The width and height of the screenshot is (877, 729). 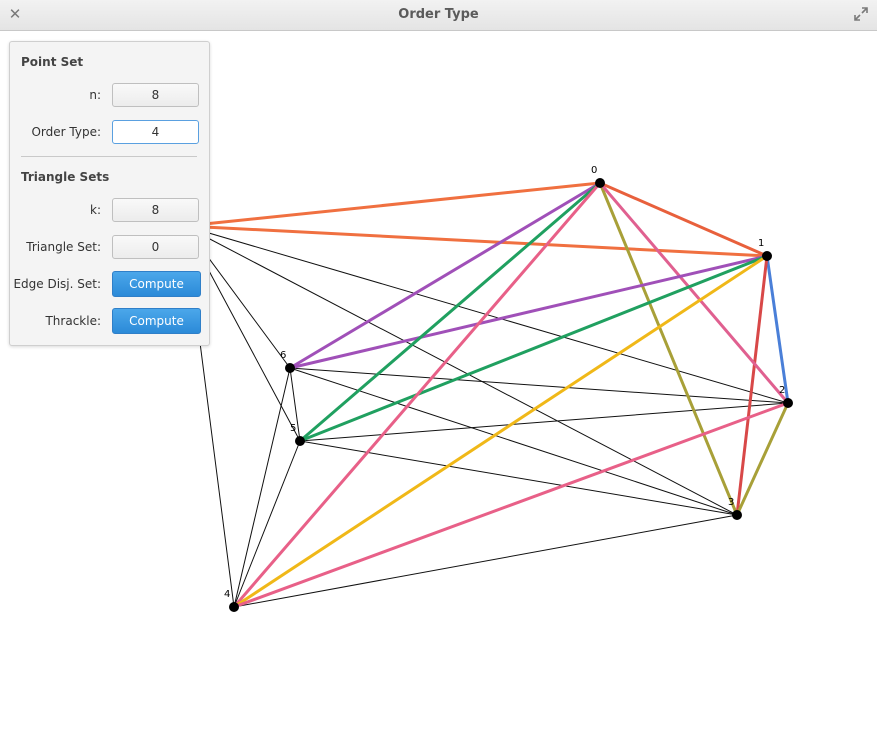 What do you see at coordinates (65, 177) in the screenshot?
I see `triangle-sets-heading: Triangle Sets` at bounding box center [65, 177].